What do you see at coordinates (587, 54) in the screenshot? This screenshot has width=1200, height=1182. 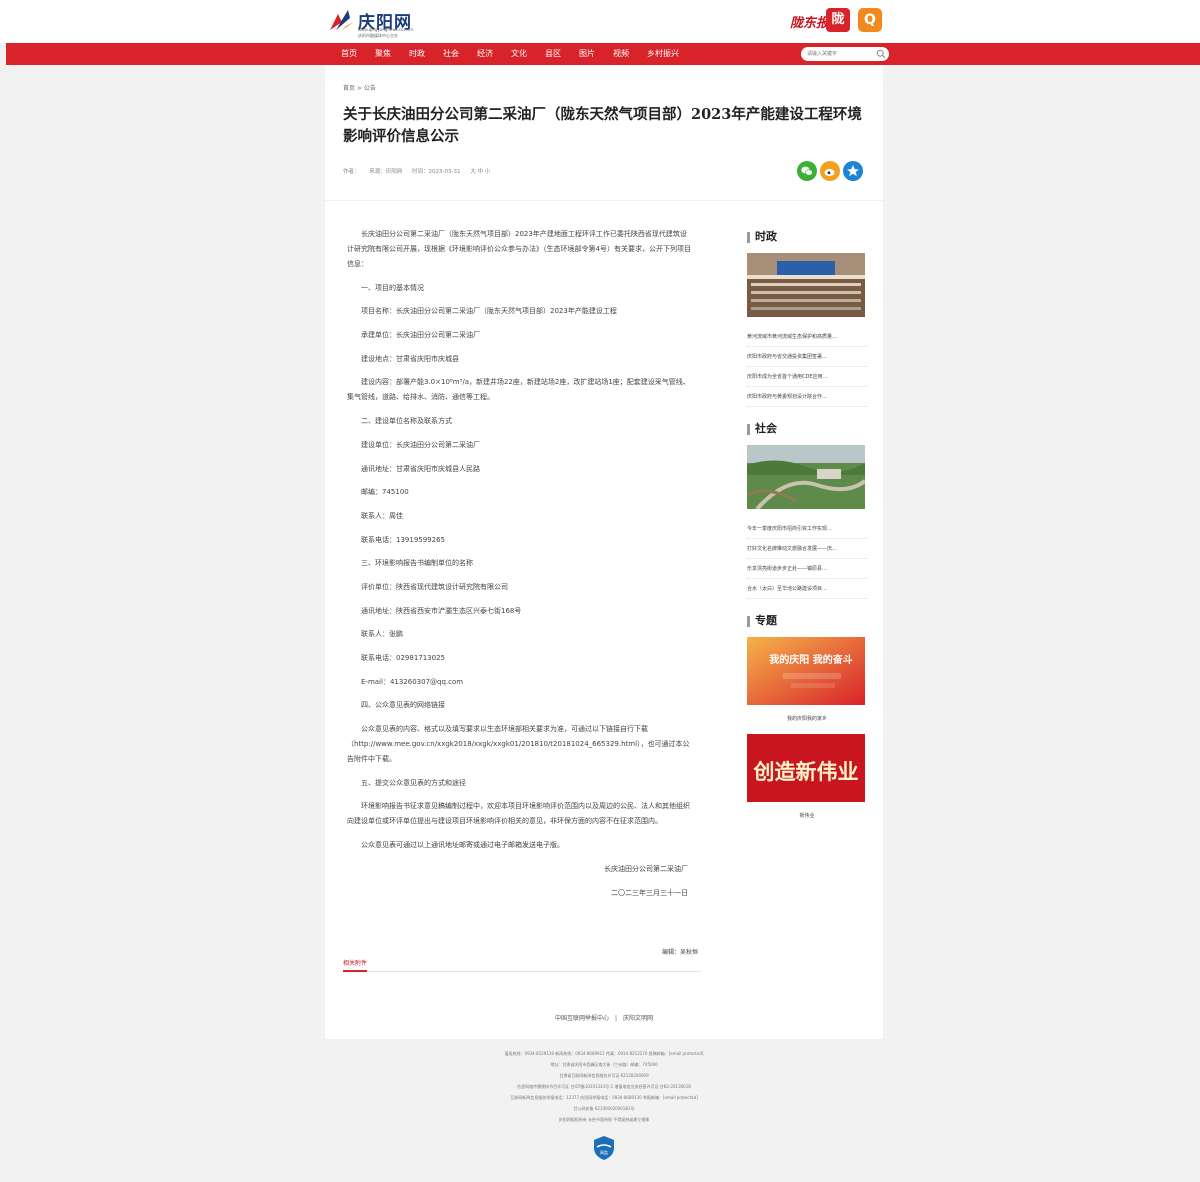 I see `nav-item-pictures: 图片` at bounding box center [587, 54].